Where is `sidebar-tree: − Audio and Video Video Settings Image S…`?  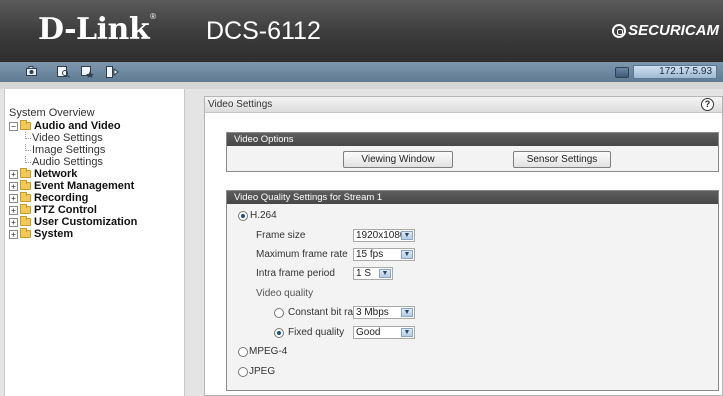 sidebar-tree: − Audio and Video Video Settings Image S… is located at coordinates (73, 180).